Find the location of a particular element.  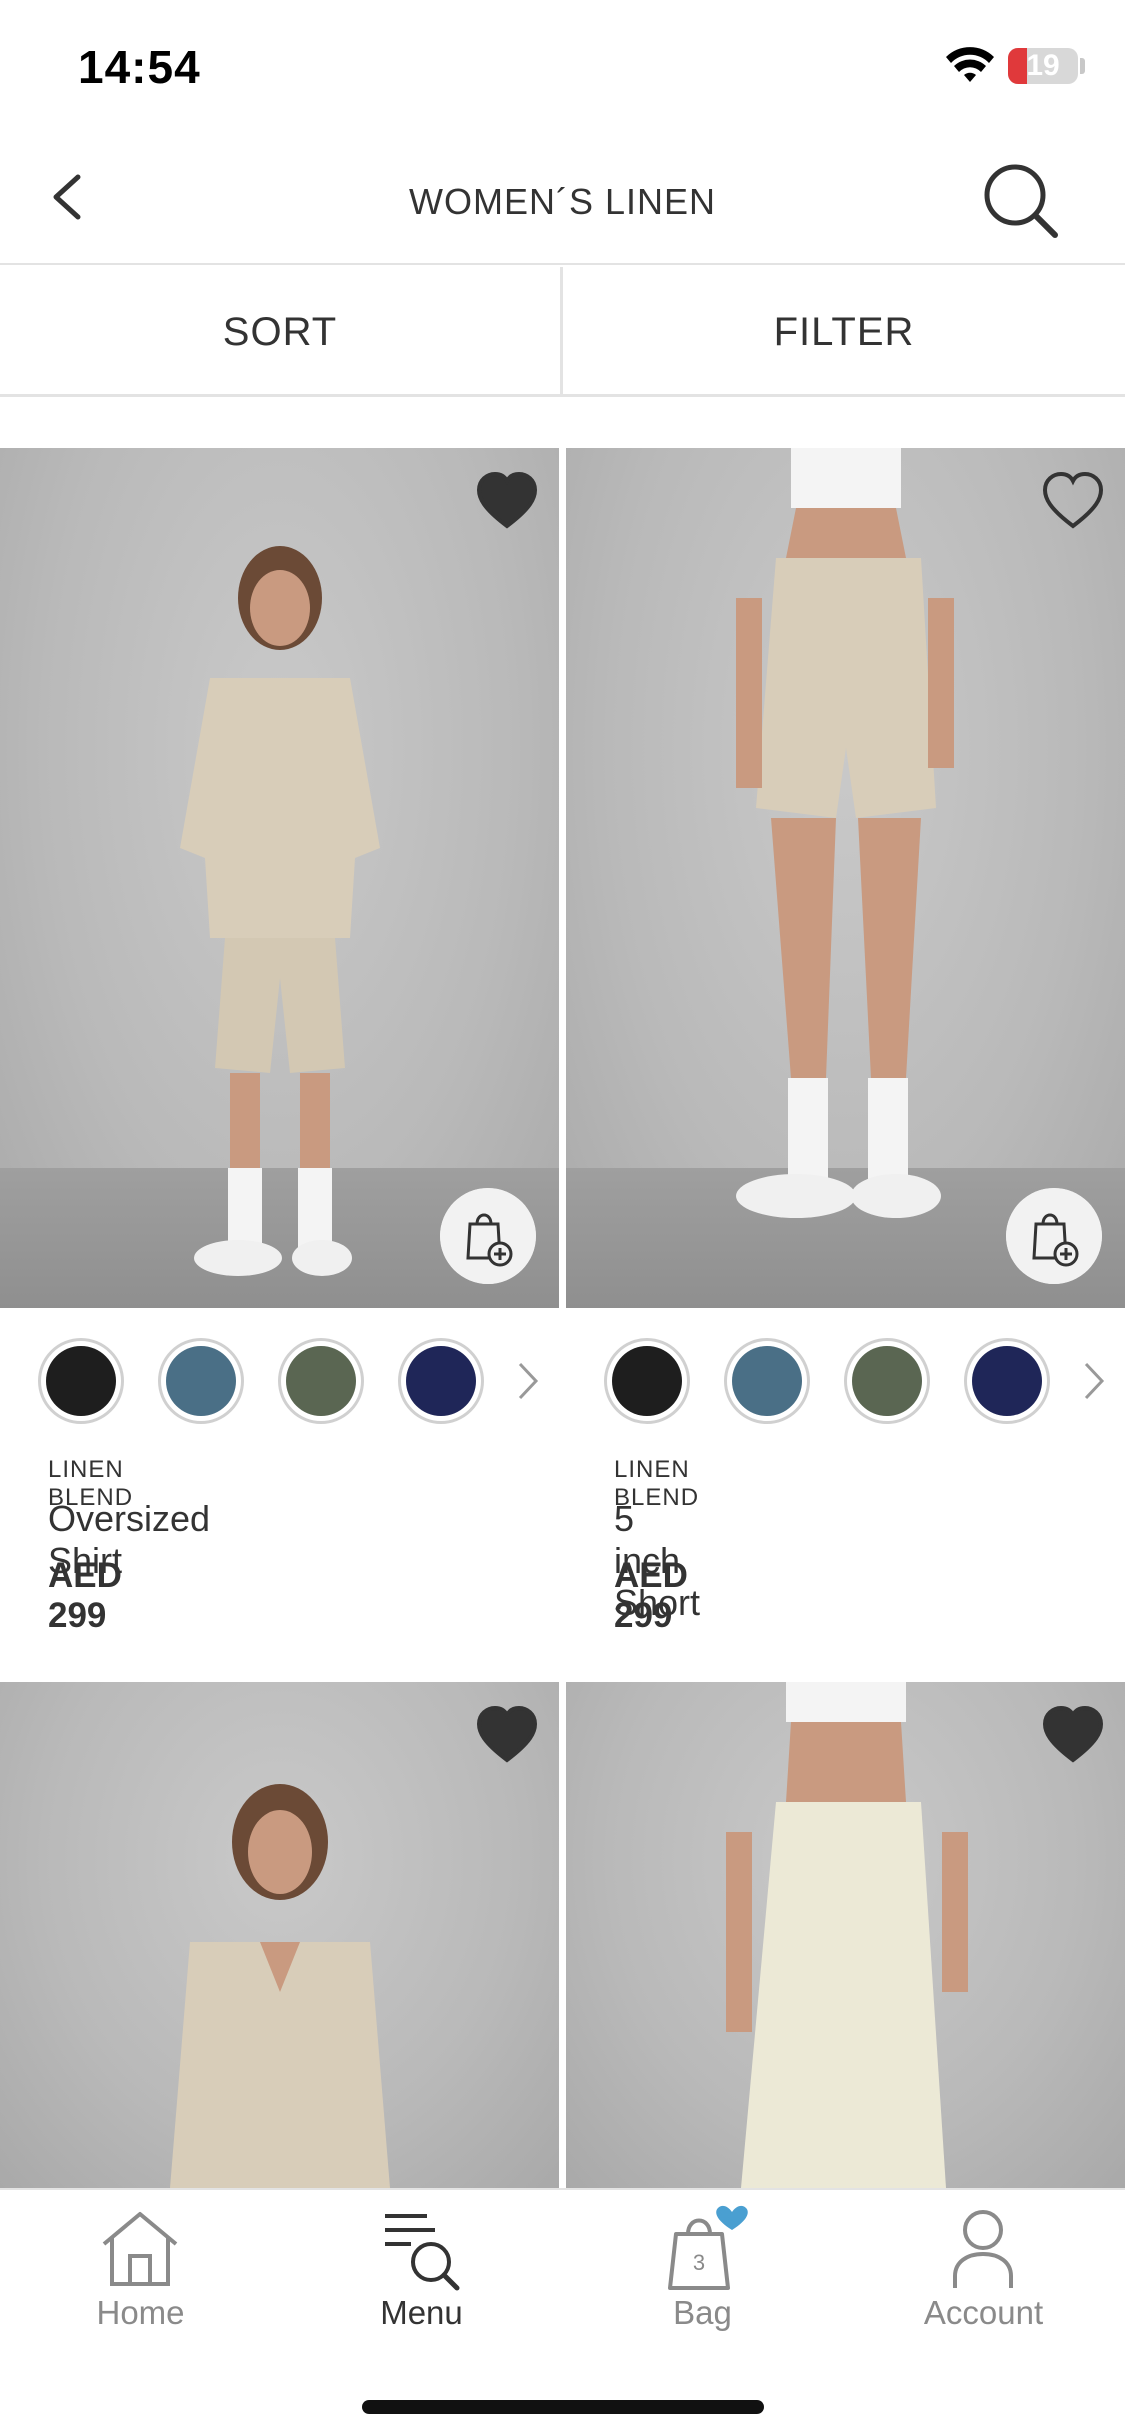

tab-label: Bag is located at coordinates (702, 2312).